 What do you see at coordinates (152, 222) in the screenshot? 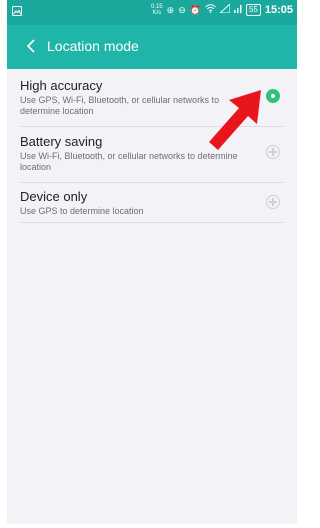
I see `divider` at bounding box center [152, 222].